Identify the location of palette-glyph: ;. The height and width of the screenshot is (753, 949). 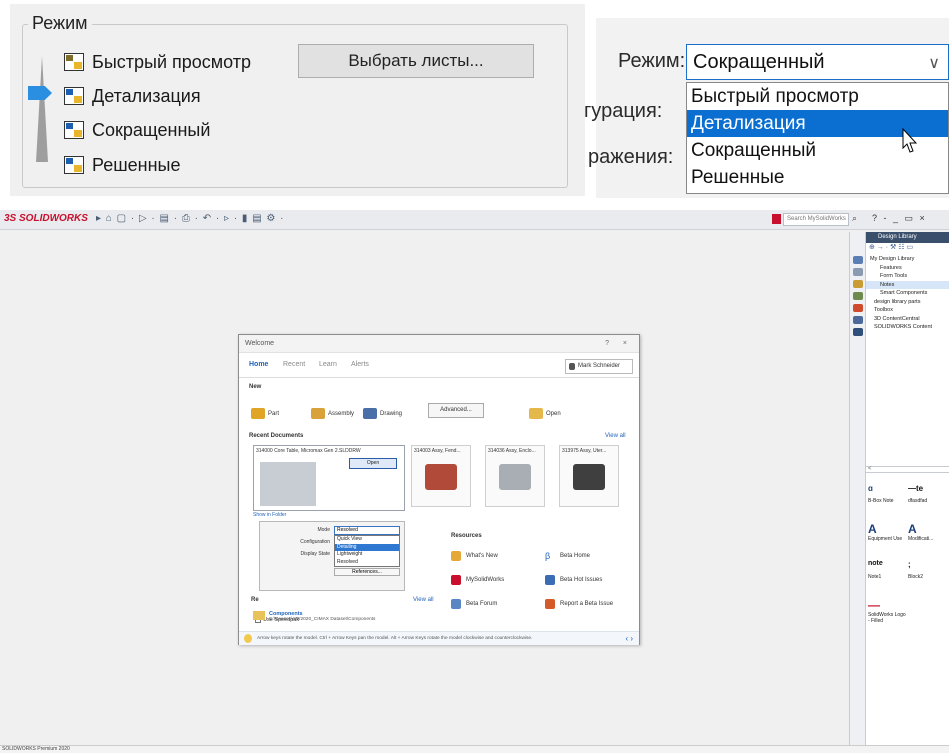
(909, 564).